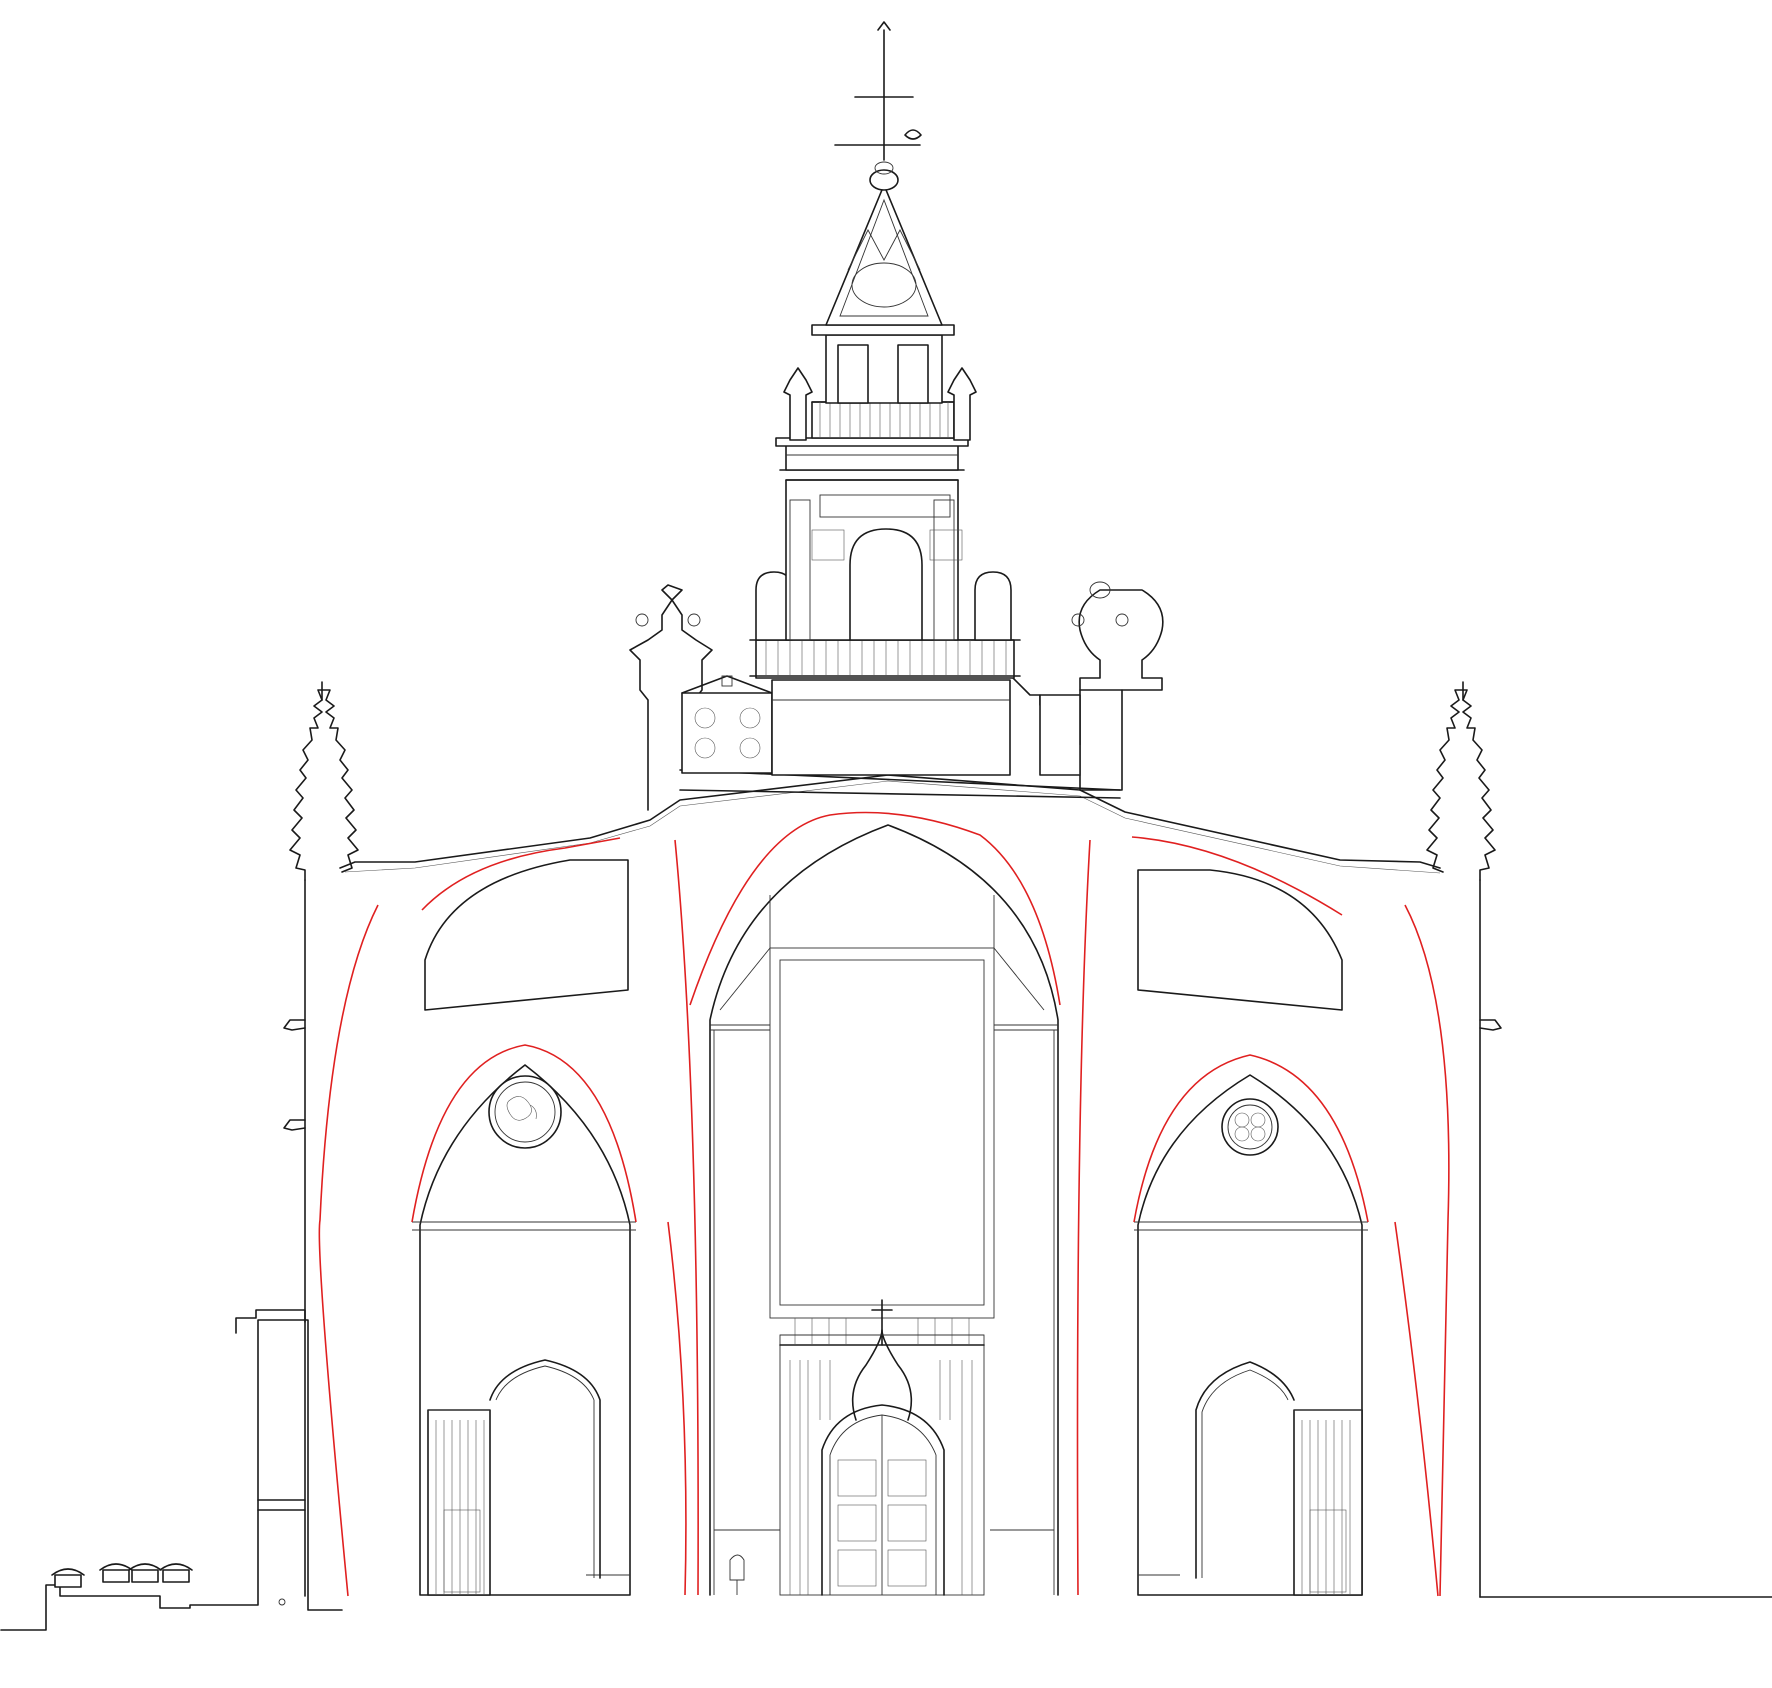  What do you see at coordinates (891, 727) in the screenshot?
I see `lantern-drum` at bounding box center [891, 727].